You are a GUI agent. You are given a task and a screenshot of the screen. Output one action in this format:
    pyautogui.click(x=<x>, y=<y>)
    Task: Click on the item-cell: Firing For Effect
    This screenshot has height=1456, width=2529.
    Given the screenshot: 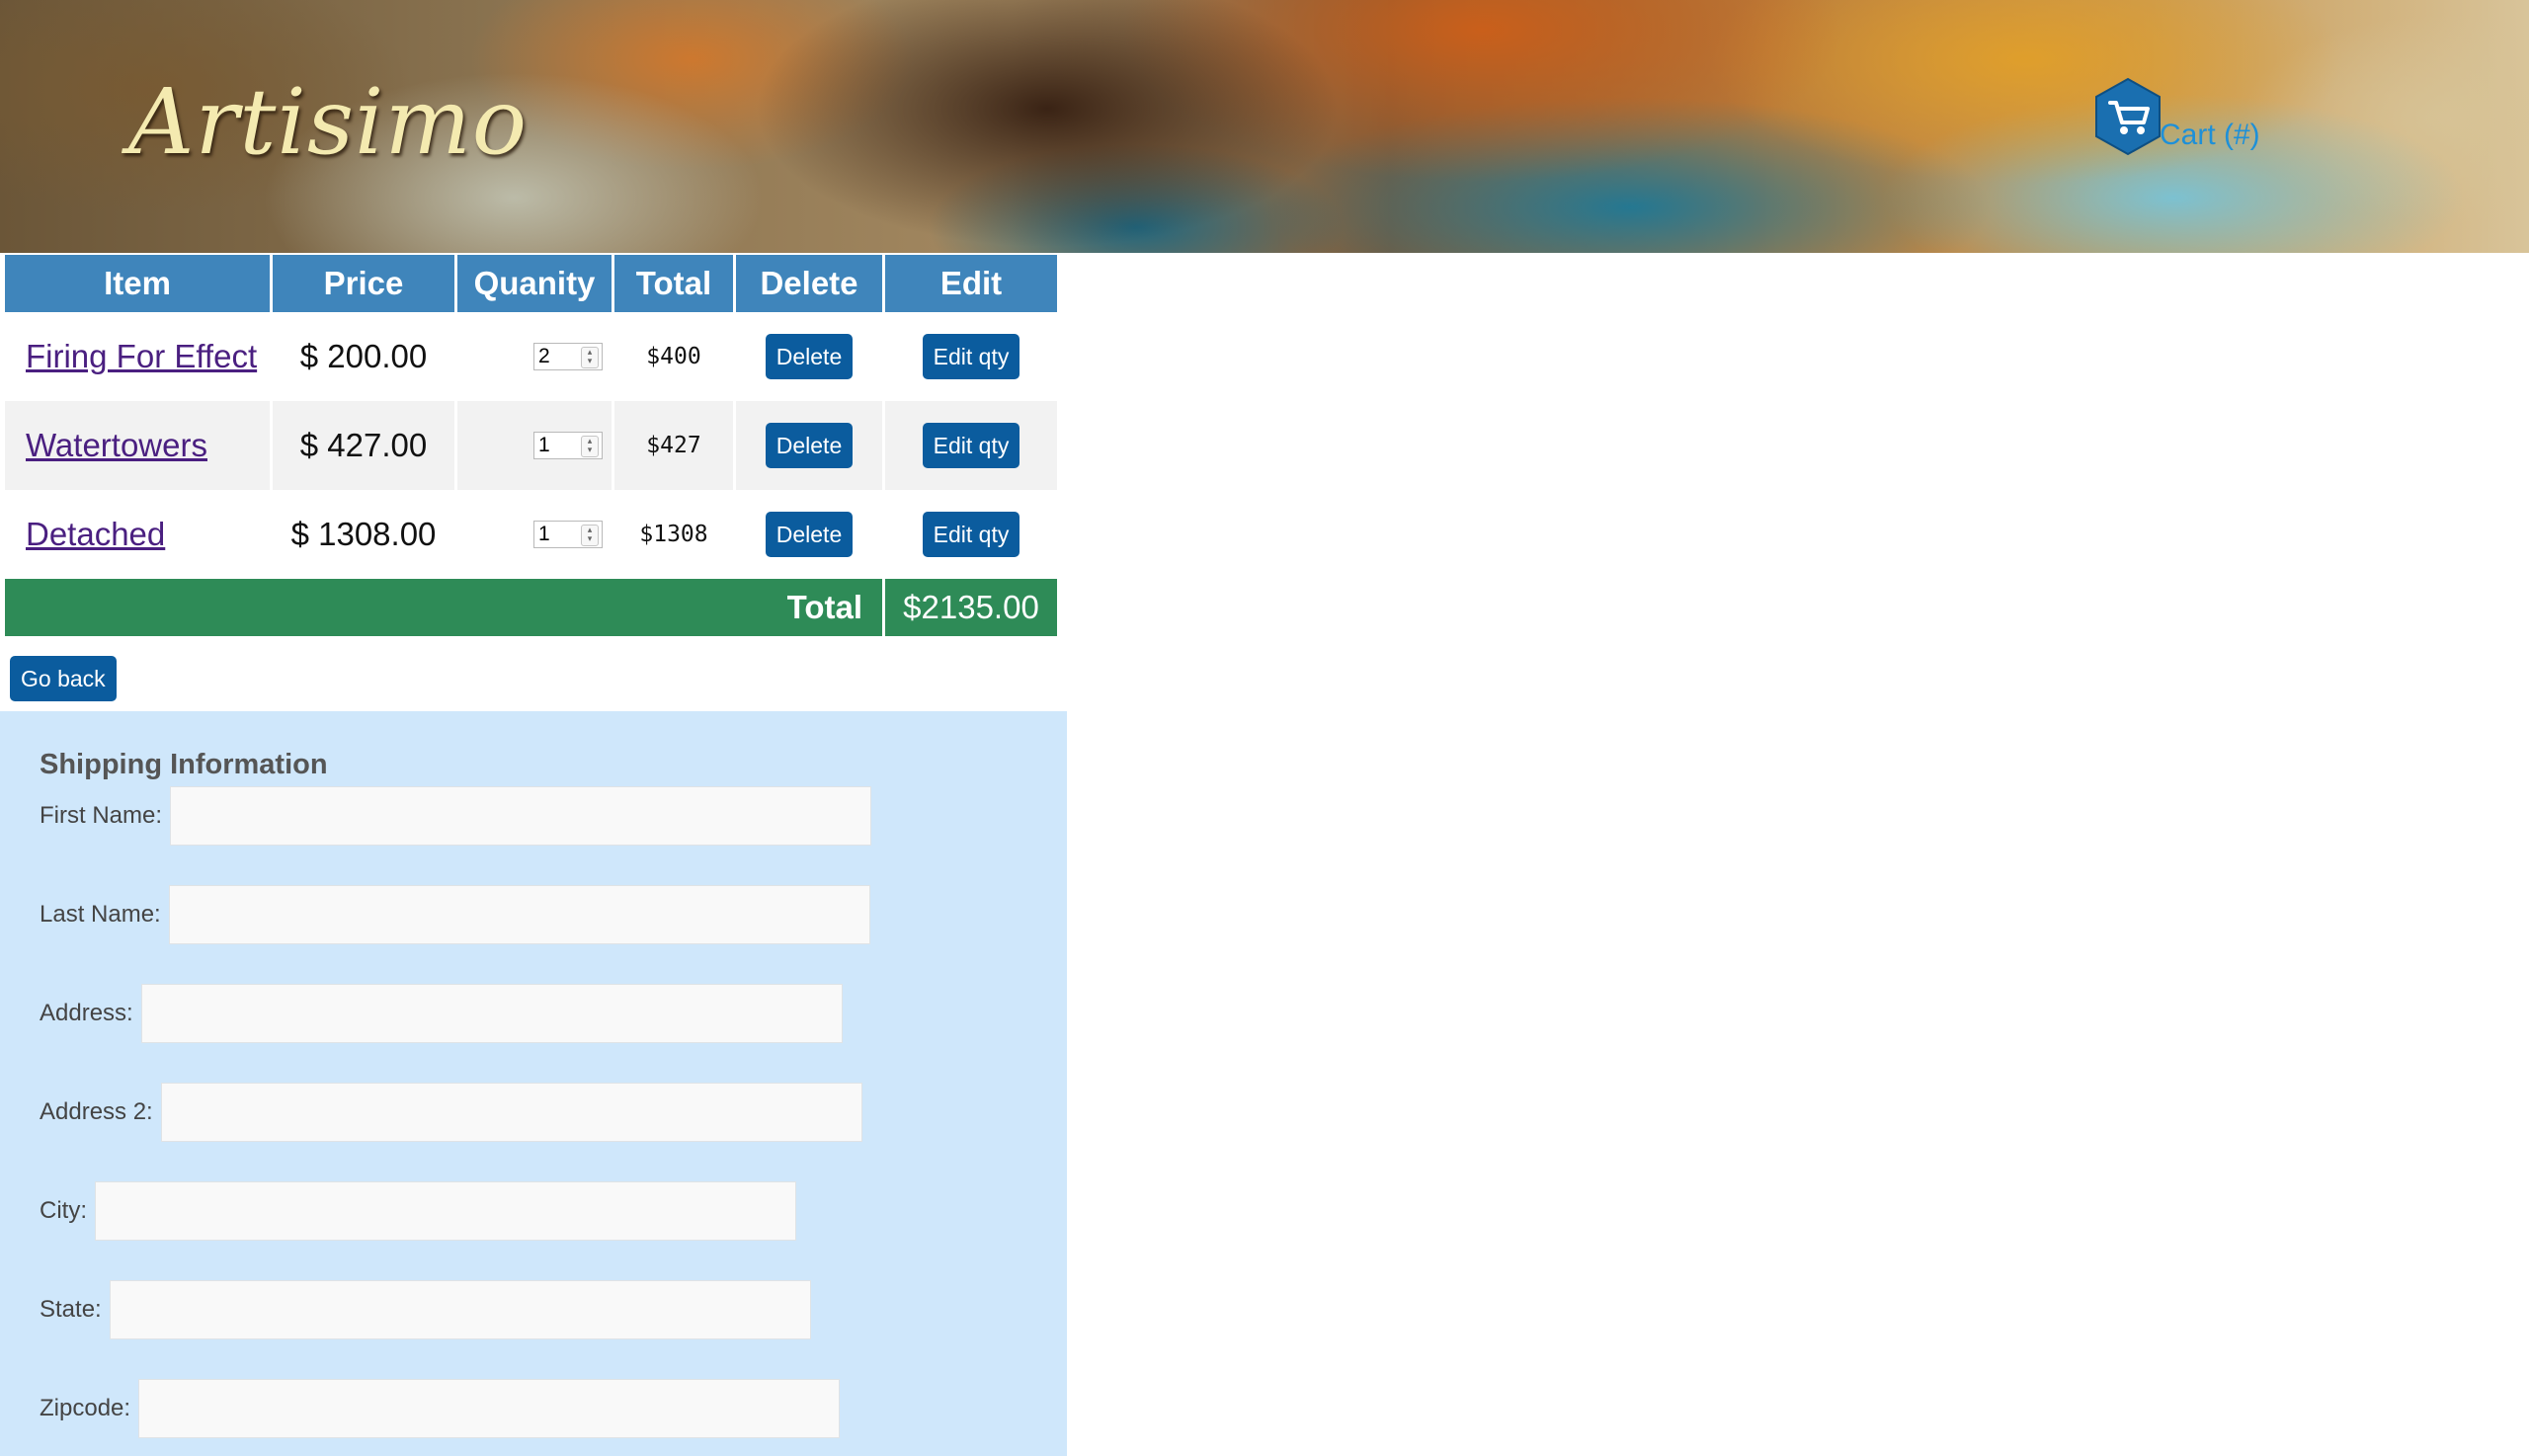 What is the action you would take?
    pyautogui.click(x=137, y=356)
    